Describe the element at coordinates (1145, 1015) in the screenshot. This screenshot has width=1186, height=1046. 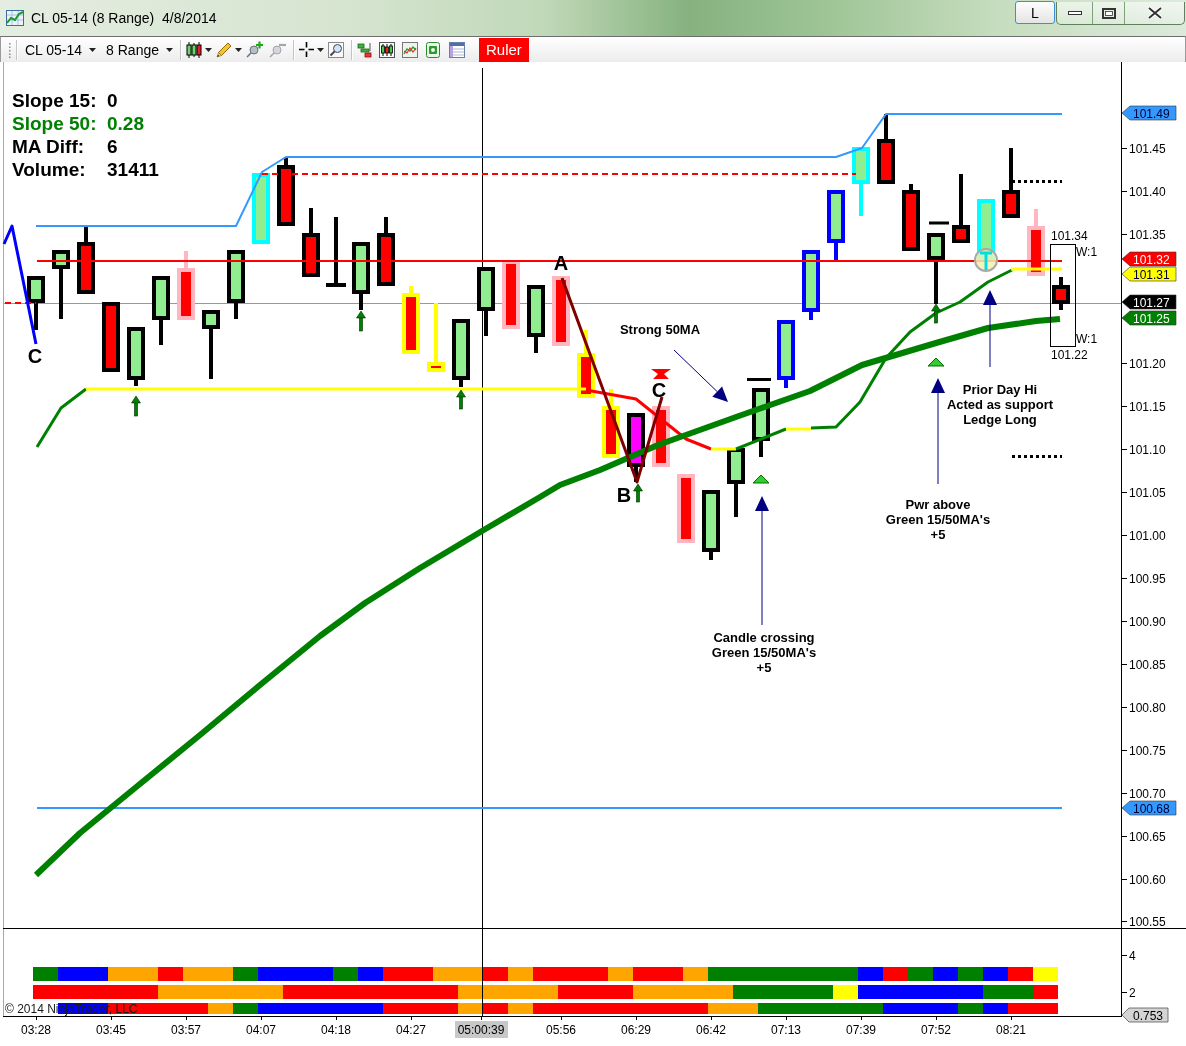
I see `value-tag: 0.753` at that location.